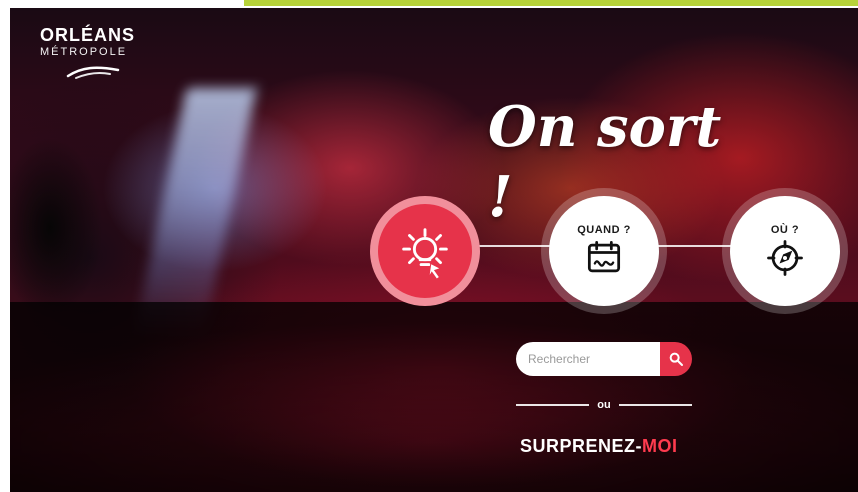 This screenshot has height=492, width=858. Describe the element at coordinates (604, 257) in the screenshot. I see `calendar-icon` at that location.